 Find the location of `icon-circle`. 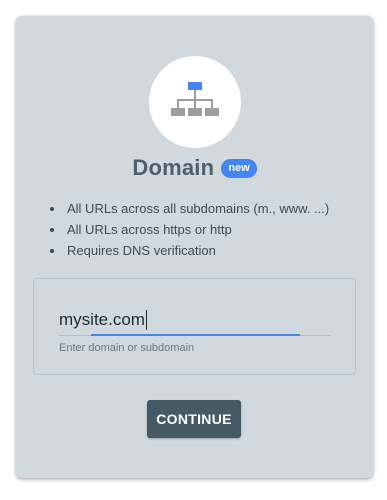

icon-circle is located at coordinates (195, 102).